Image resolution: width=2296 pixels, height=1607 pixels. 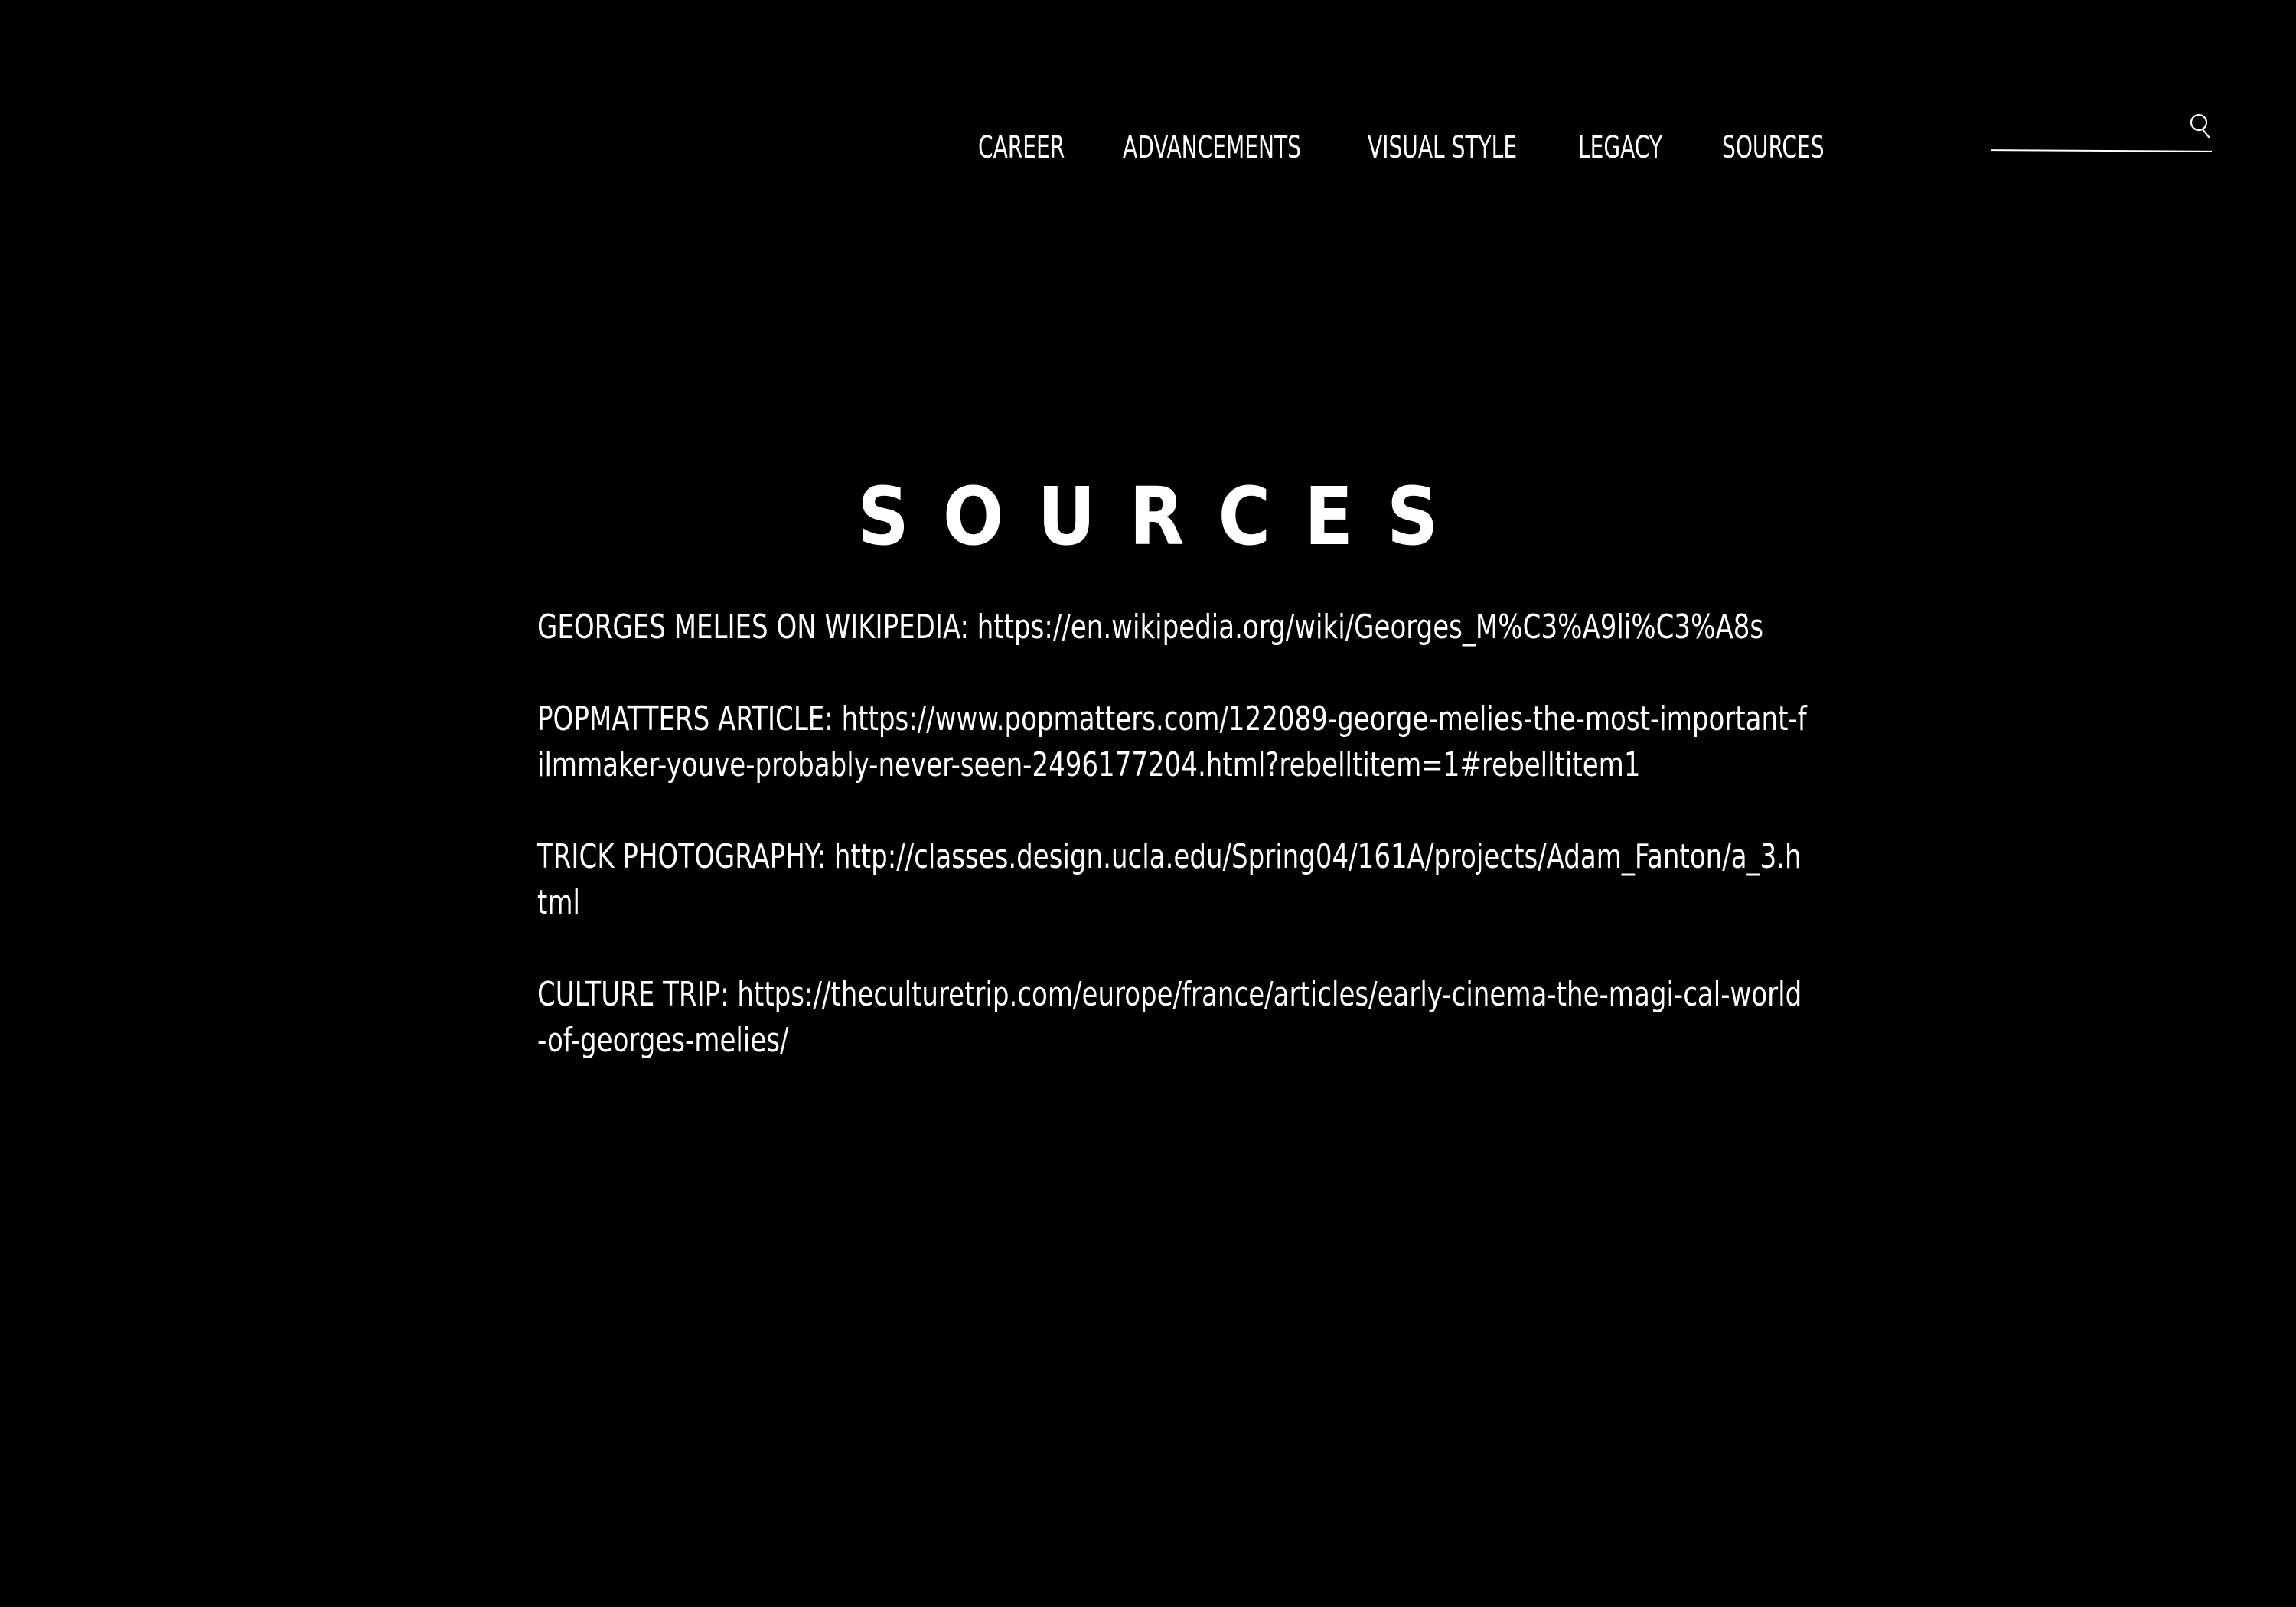 I want to click on source-label: GEORGES MELIES ON WIKIPEDIA:, so click(x=753, y=627).